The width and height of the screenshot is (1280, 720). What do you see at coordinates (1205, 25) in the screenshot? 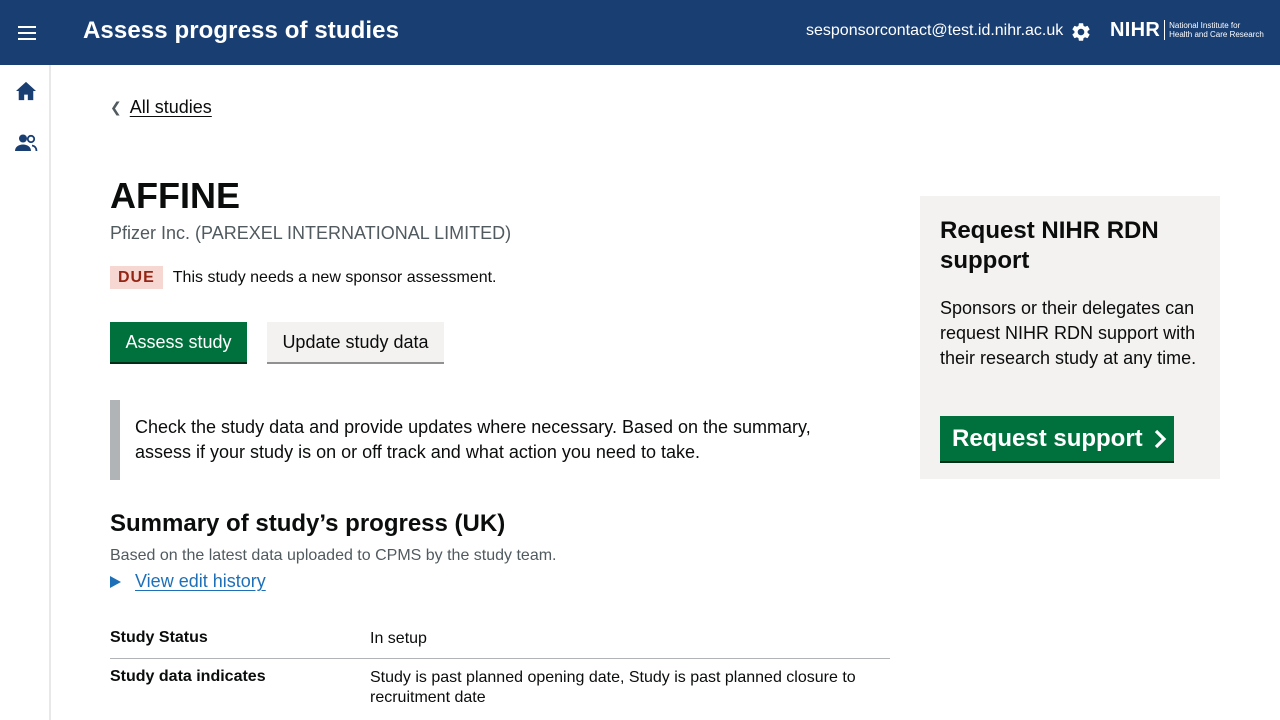
I see `logo-sub-line1: National Institute for` at bounding box center [1205, 25].